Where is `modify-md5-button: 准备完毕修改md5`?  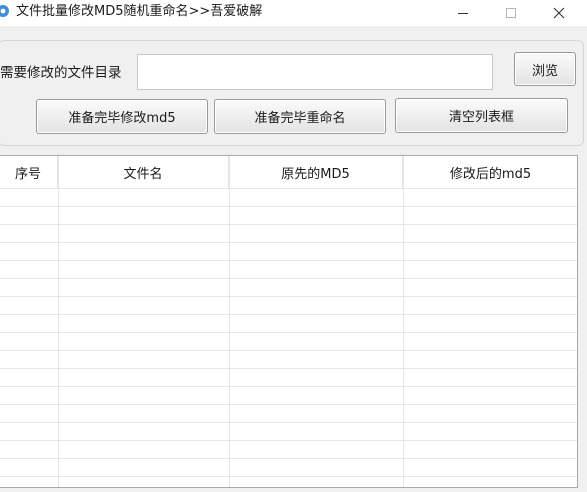 modify-md5-button: 准备完毕修改md5 is located at coordinates (122, 116).